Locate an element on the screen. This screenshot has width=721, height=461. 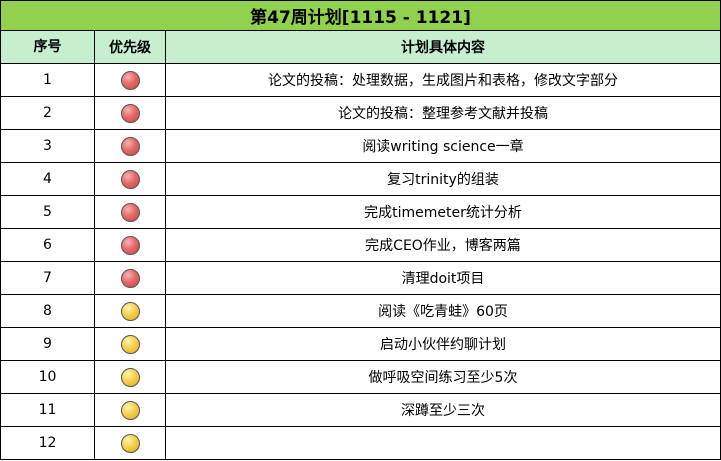
task-cell: 清理doit项目 is located at coordinates (443, 278).